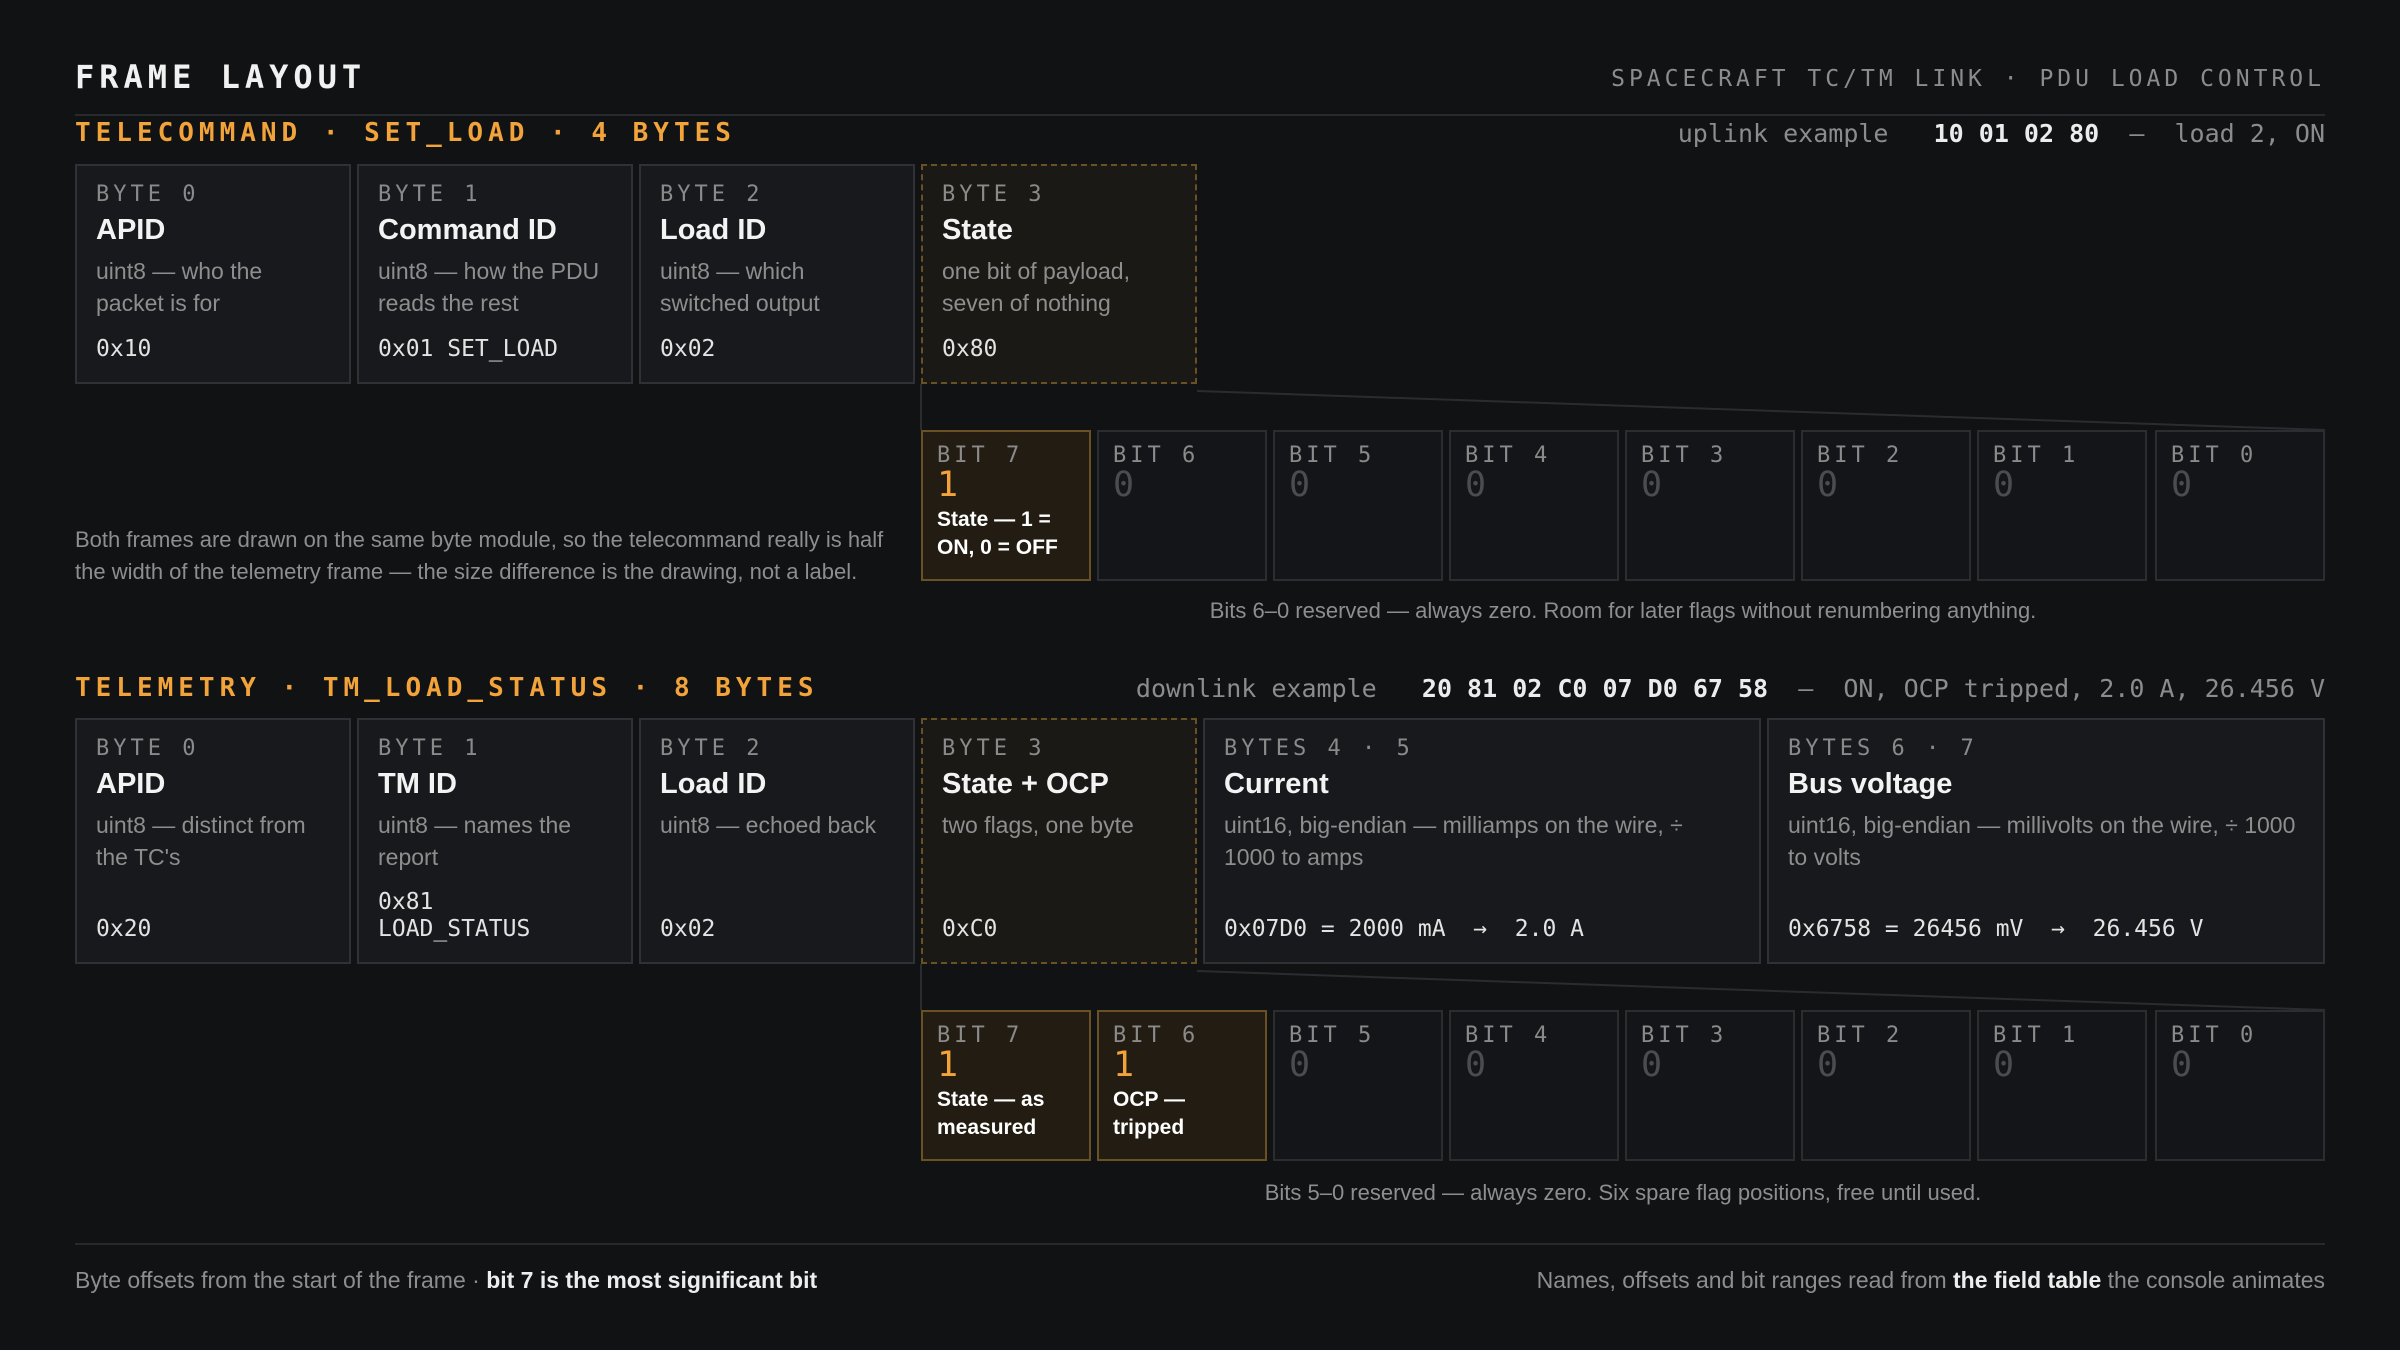  What do you see at coordinates (740, 287) in the screenshot?
I see `byte-description: uint8 — which switched output` at bounding box center [740, 287].